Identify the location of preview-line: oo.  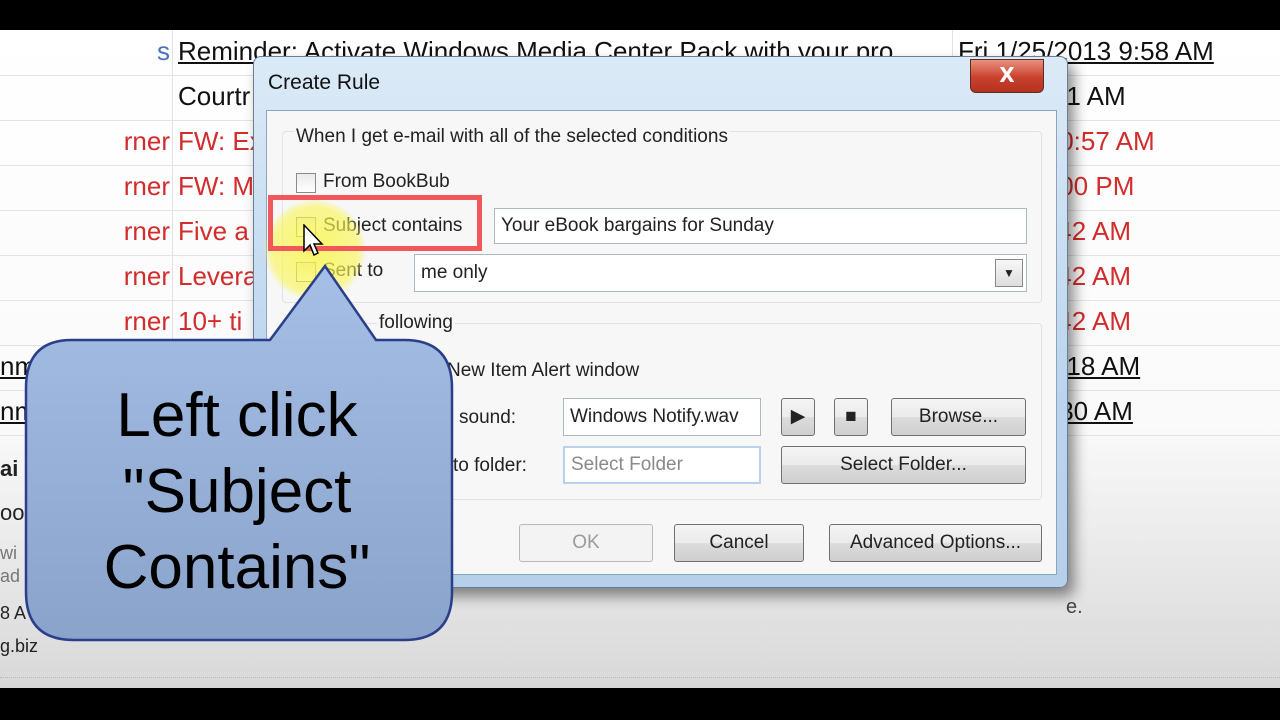
(12, 512).